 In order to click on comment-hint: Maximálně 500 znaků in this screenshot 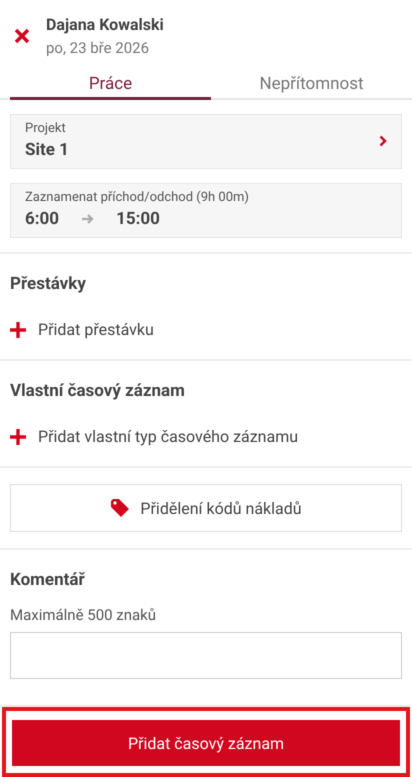, I will do `click(84, 615)`.